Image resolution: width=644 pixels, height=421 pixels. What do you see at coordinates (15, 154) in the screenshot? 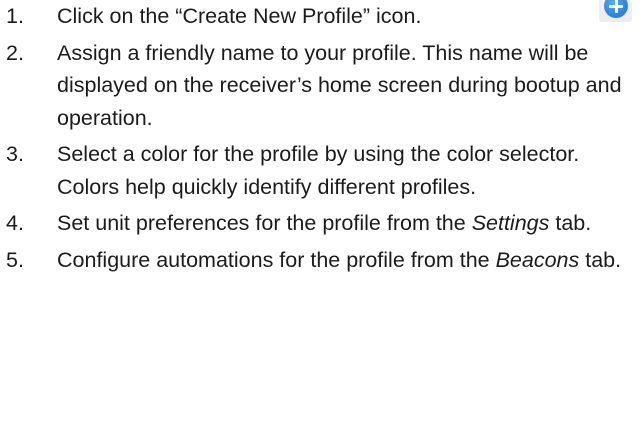
I see `step-number: 3.` at bounding box center [15, 154].